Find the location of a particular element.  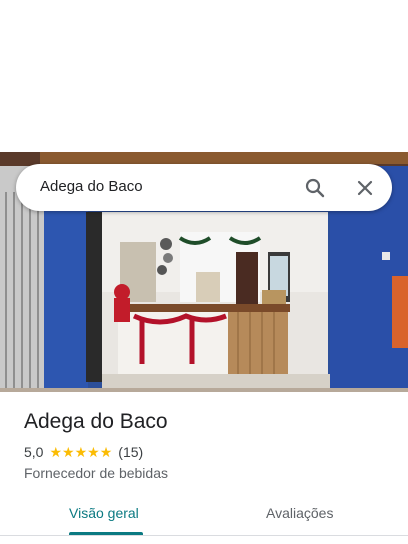

tab-overview: Visão geral is located at coordinates (104, 513).